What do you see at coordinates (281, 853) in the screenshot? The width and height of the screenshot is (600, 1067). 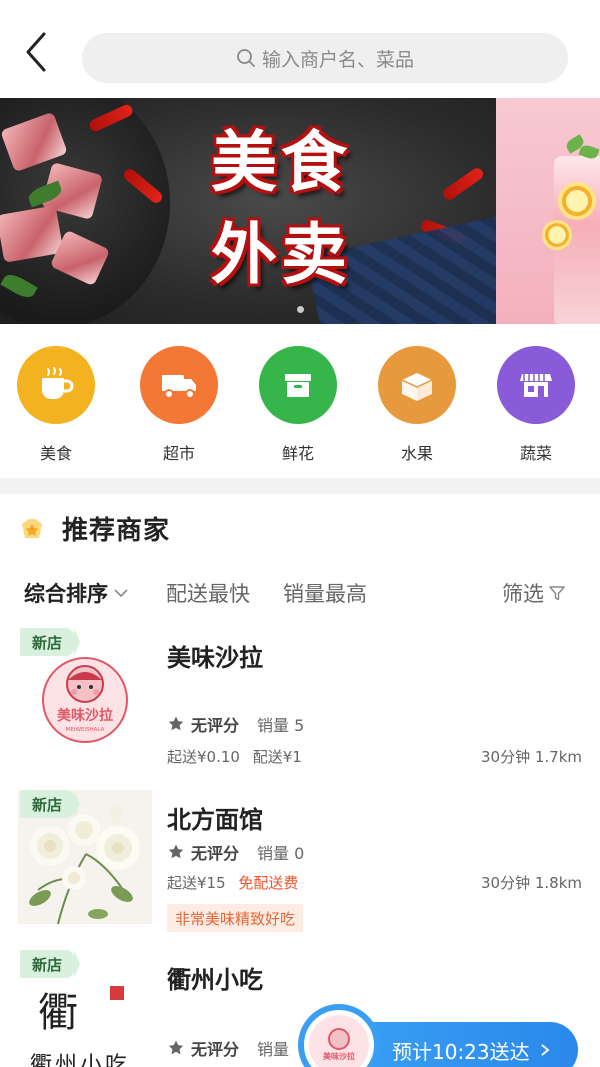 I see `sales-count: 销量 0` at bounding box center [281, 853].